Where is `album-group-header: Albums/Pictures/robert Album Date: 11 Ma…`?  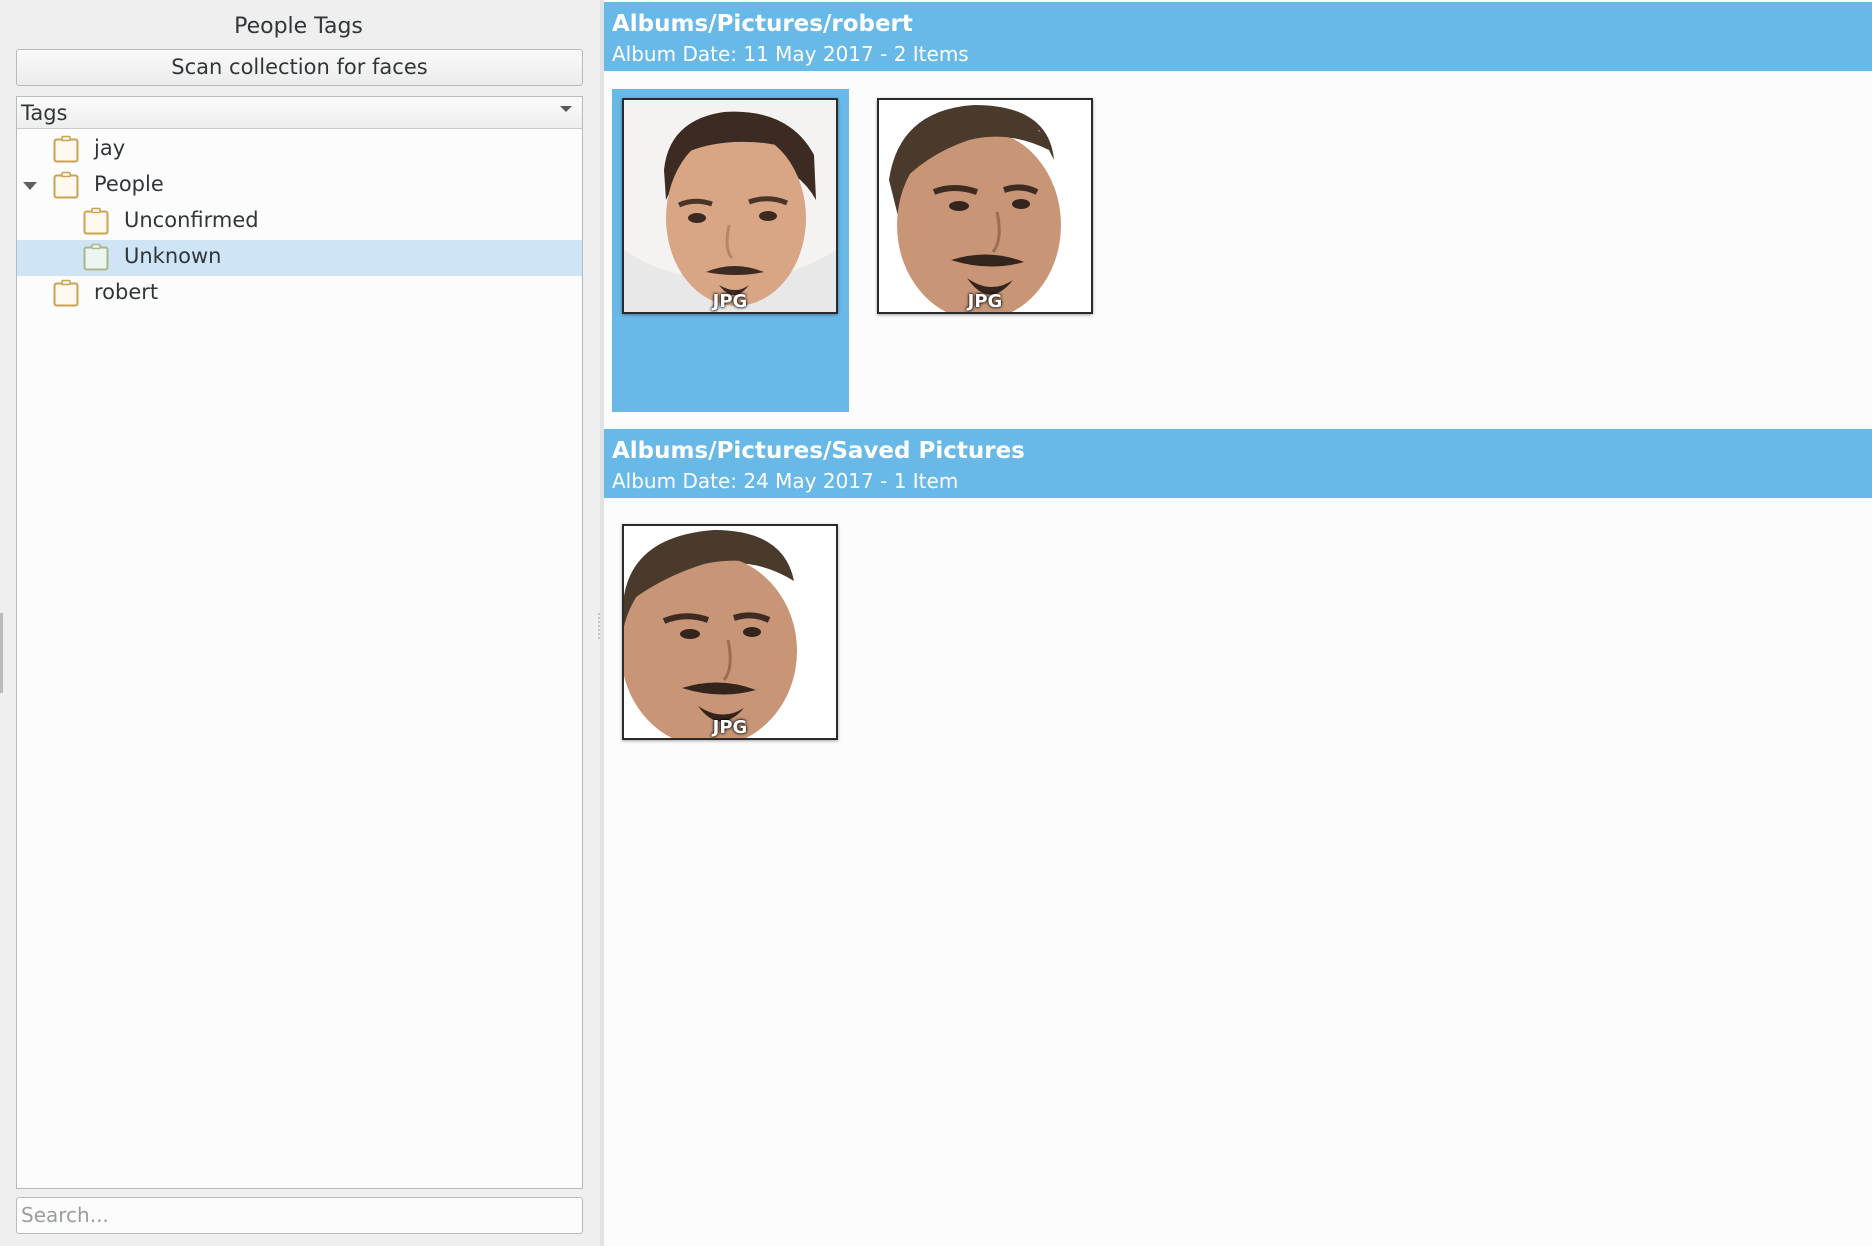 album-group-header: Albums/Pictures/robert Album Date: 11 Ma… is located at coordinates (1238, 36).